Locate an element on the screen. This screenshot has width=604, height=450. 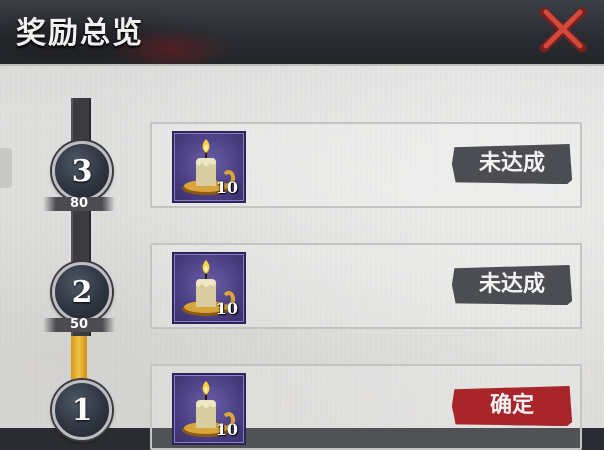
milestone-3: 3 is located at coordinates (82, 171).